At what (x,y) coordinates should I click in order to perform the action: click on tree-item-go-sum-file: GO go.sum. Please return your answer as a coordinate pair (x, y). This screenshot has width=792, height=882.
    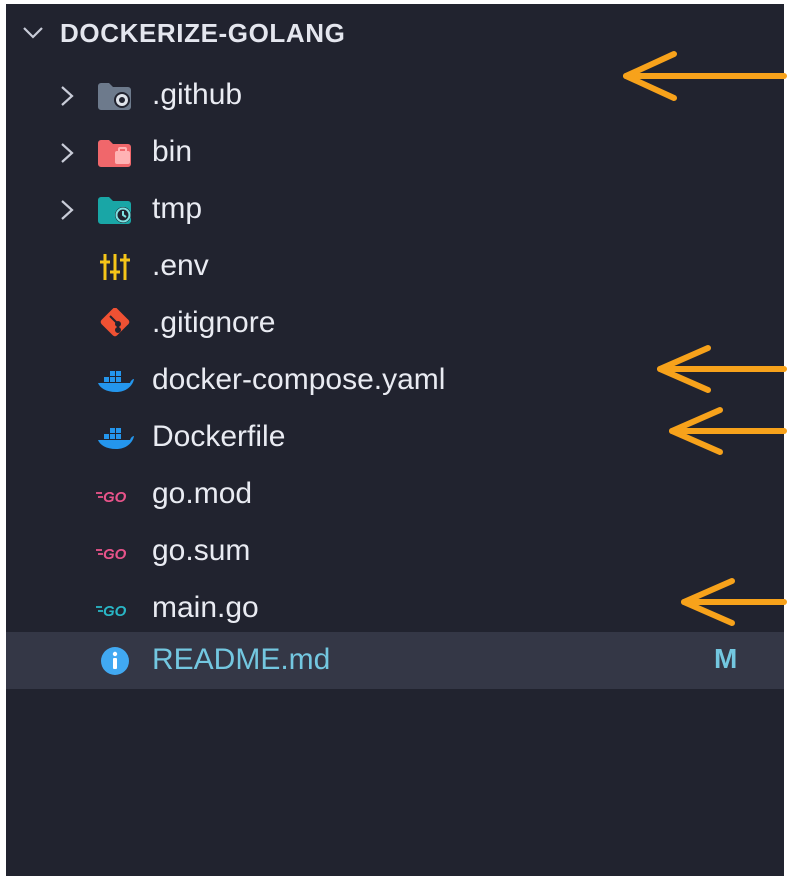
    Looking at the image, I should click on (395, 551).